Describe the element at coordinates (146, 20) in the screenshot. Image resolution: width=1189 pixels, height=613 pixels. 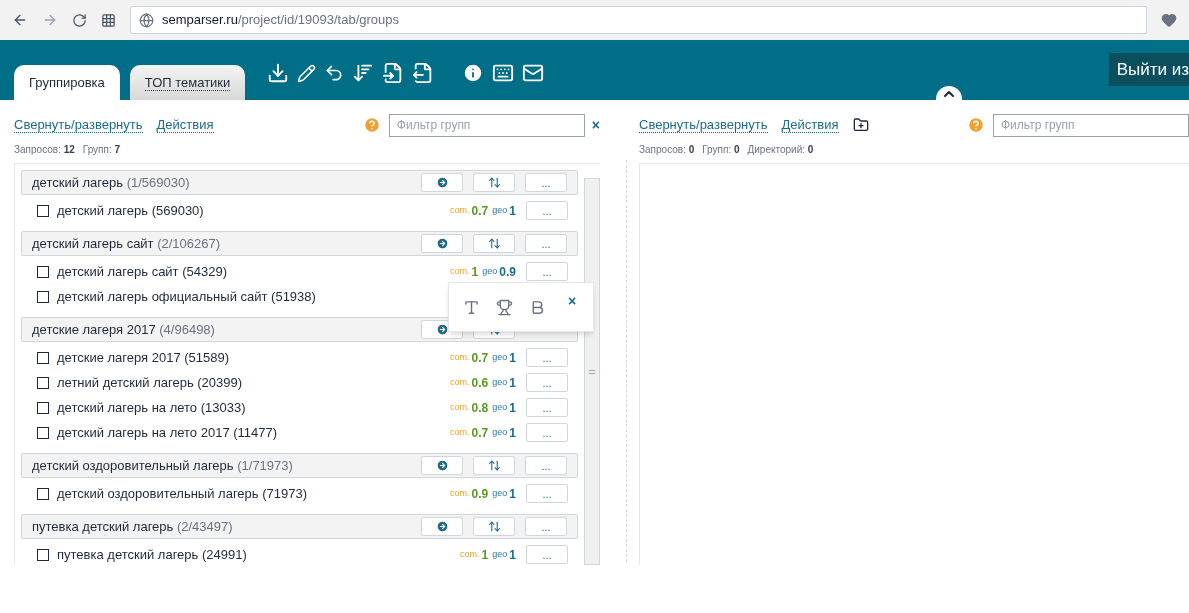
I see `globe-icon` at that location.